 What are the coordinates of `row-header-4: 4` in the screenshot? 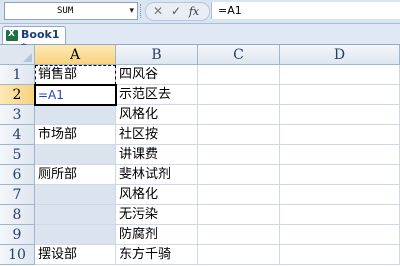 It's located at (17, 135).